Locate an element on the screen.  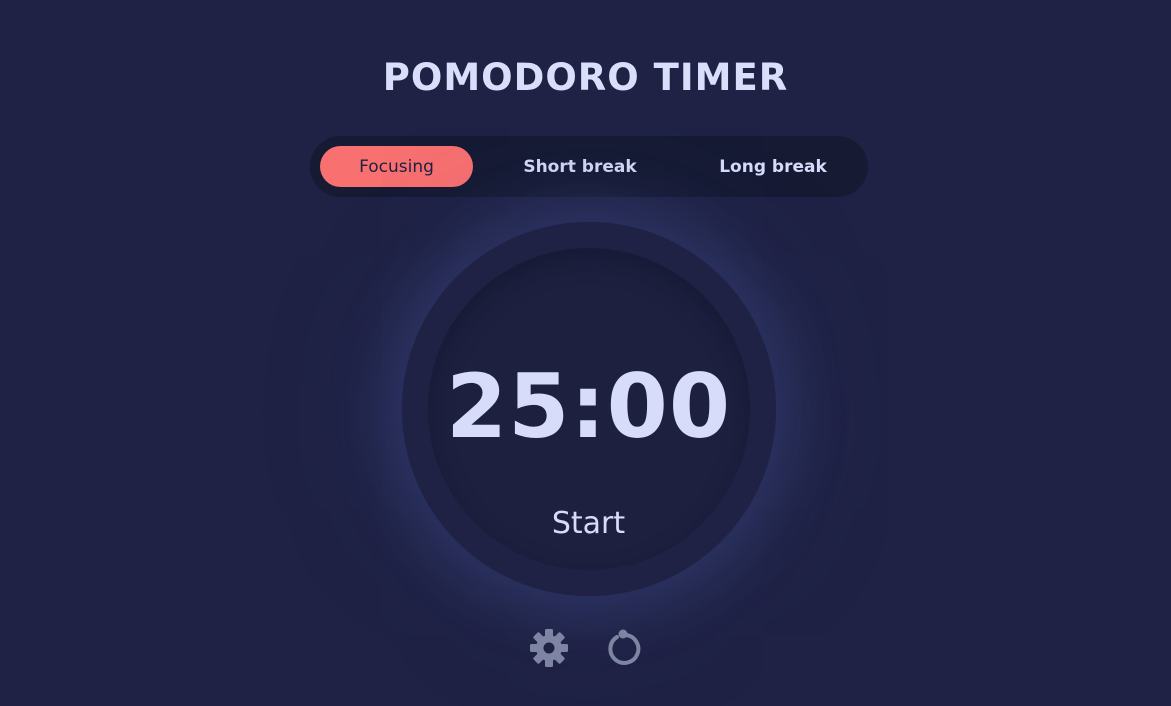
gear-icon is located at coordinates (549, 648).